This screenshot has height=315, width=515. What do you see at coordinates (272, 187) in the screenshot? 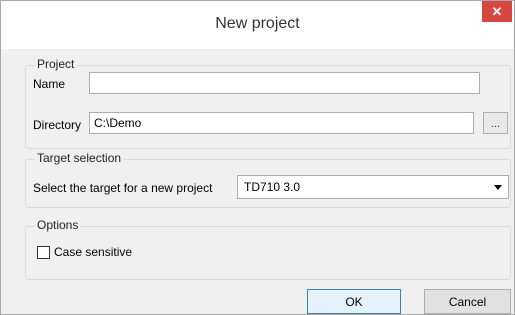
I see `target-dropdown-value: TD710 3.0` at bounding box center [272, 187].